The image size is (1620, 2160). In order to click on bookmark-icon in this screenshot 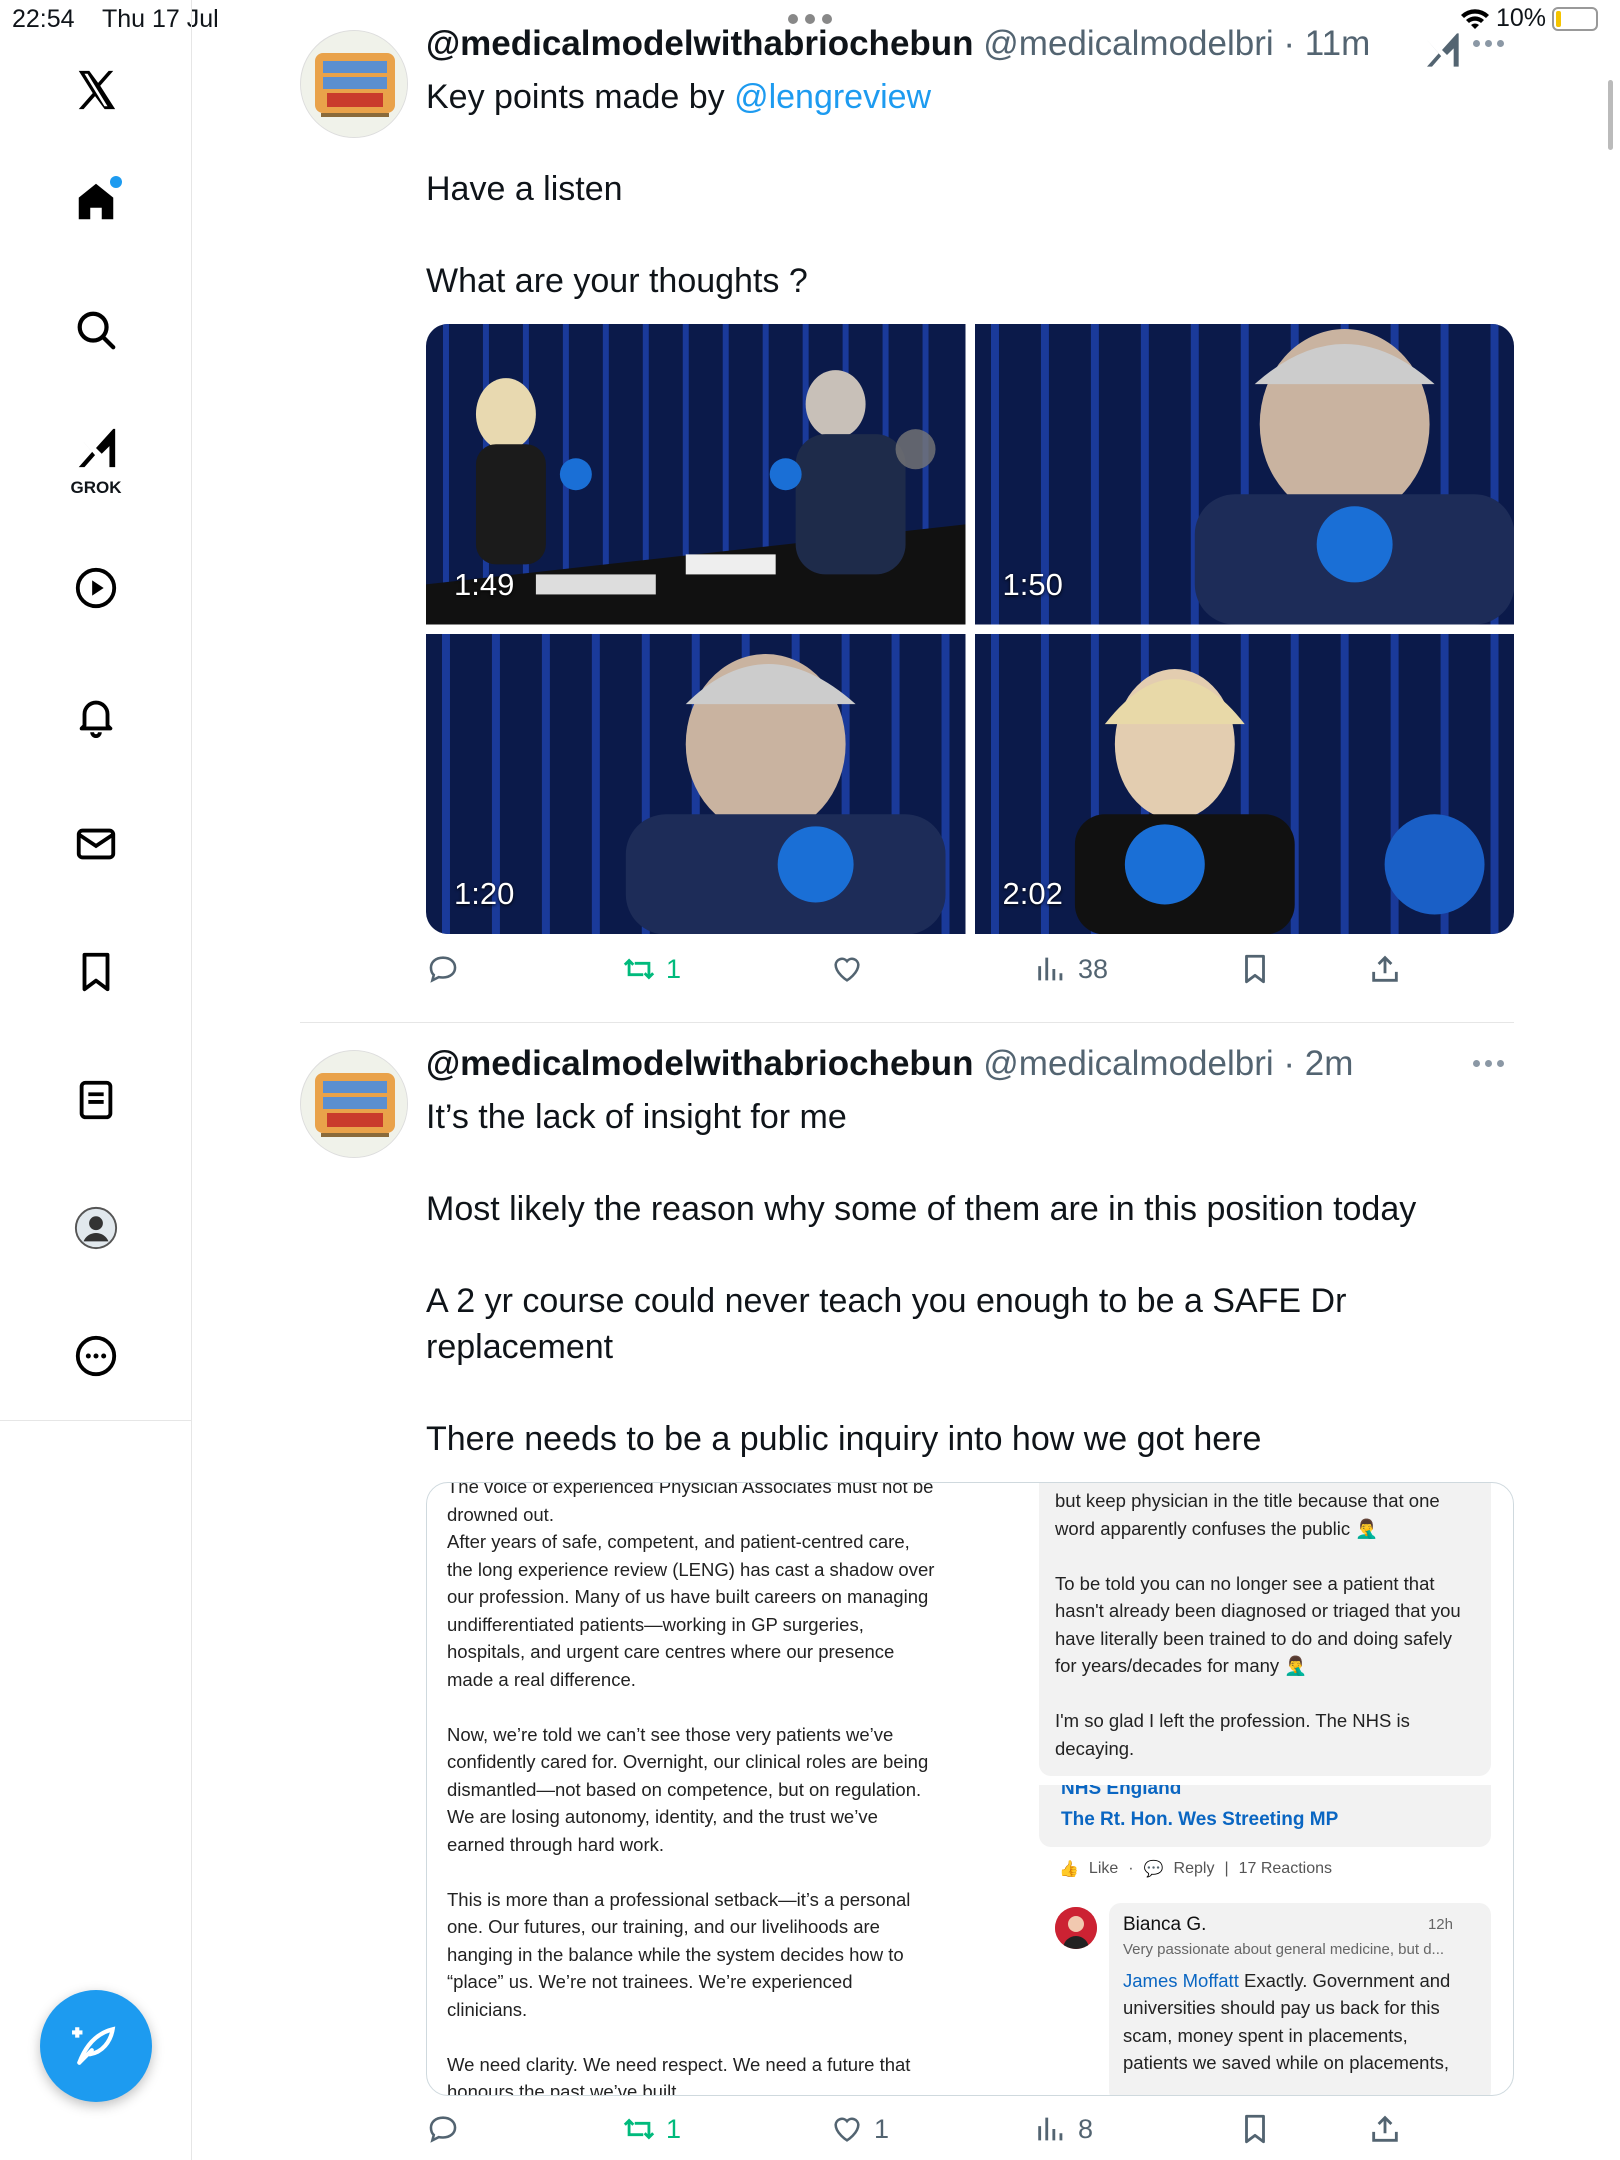, I will do `click(1255, 2129)`.